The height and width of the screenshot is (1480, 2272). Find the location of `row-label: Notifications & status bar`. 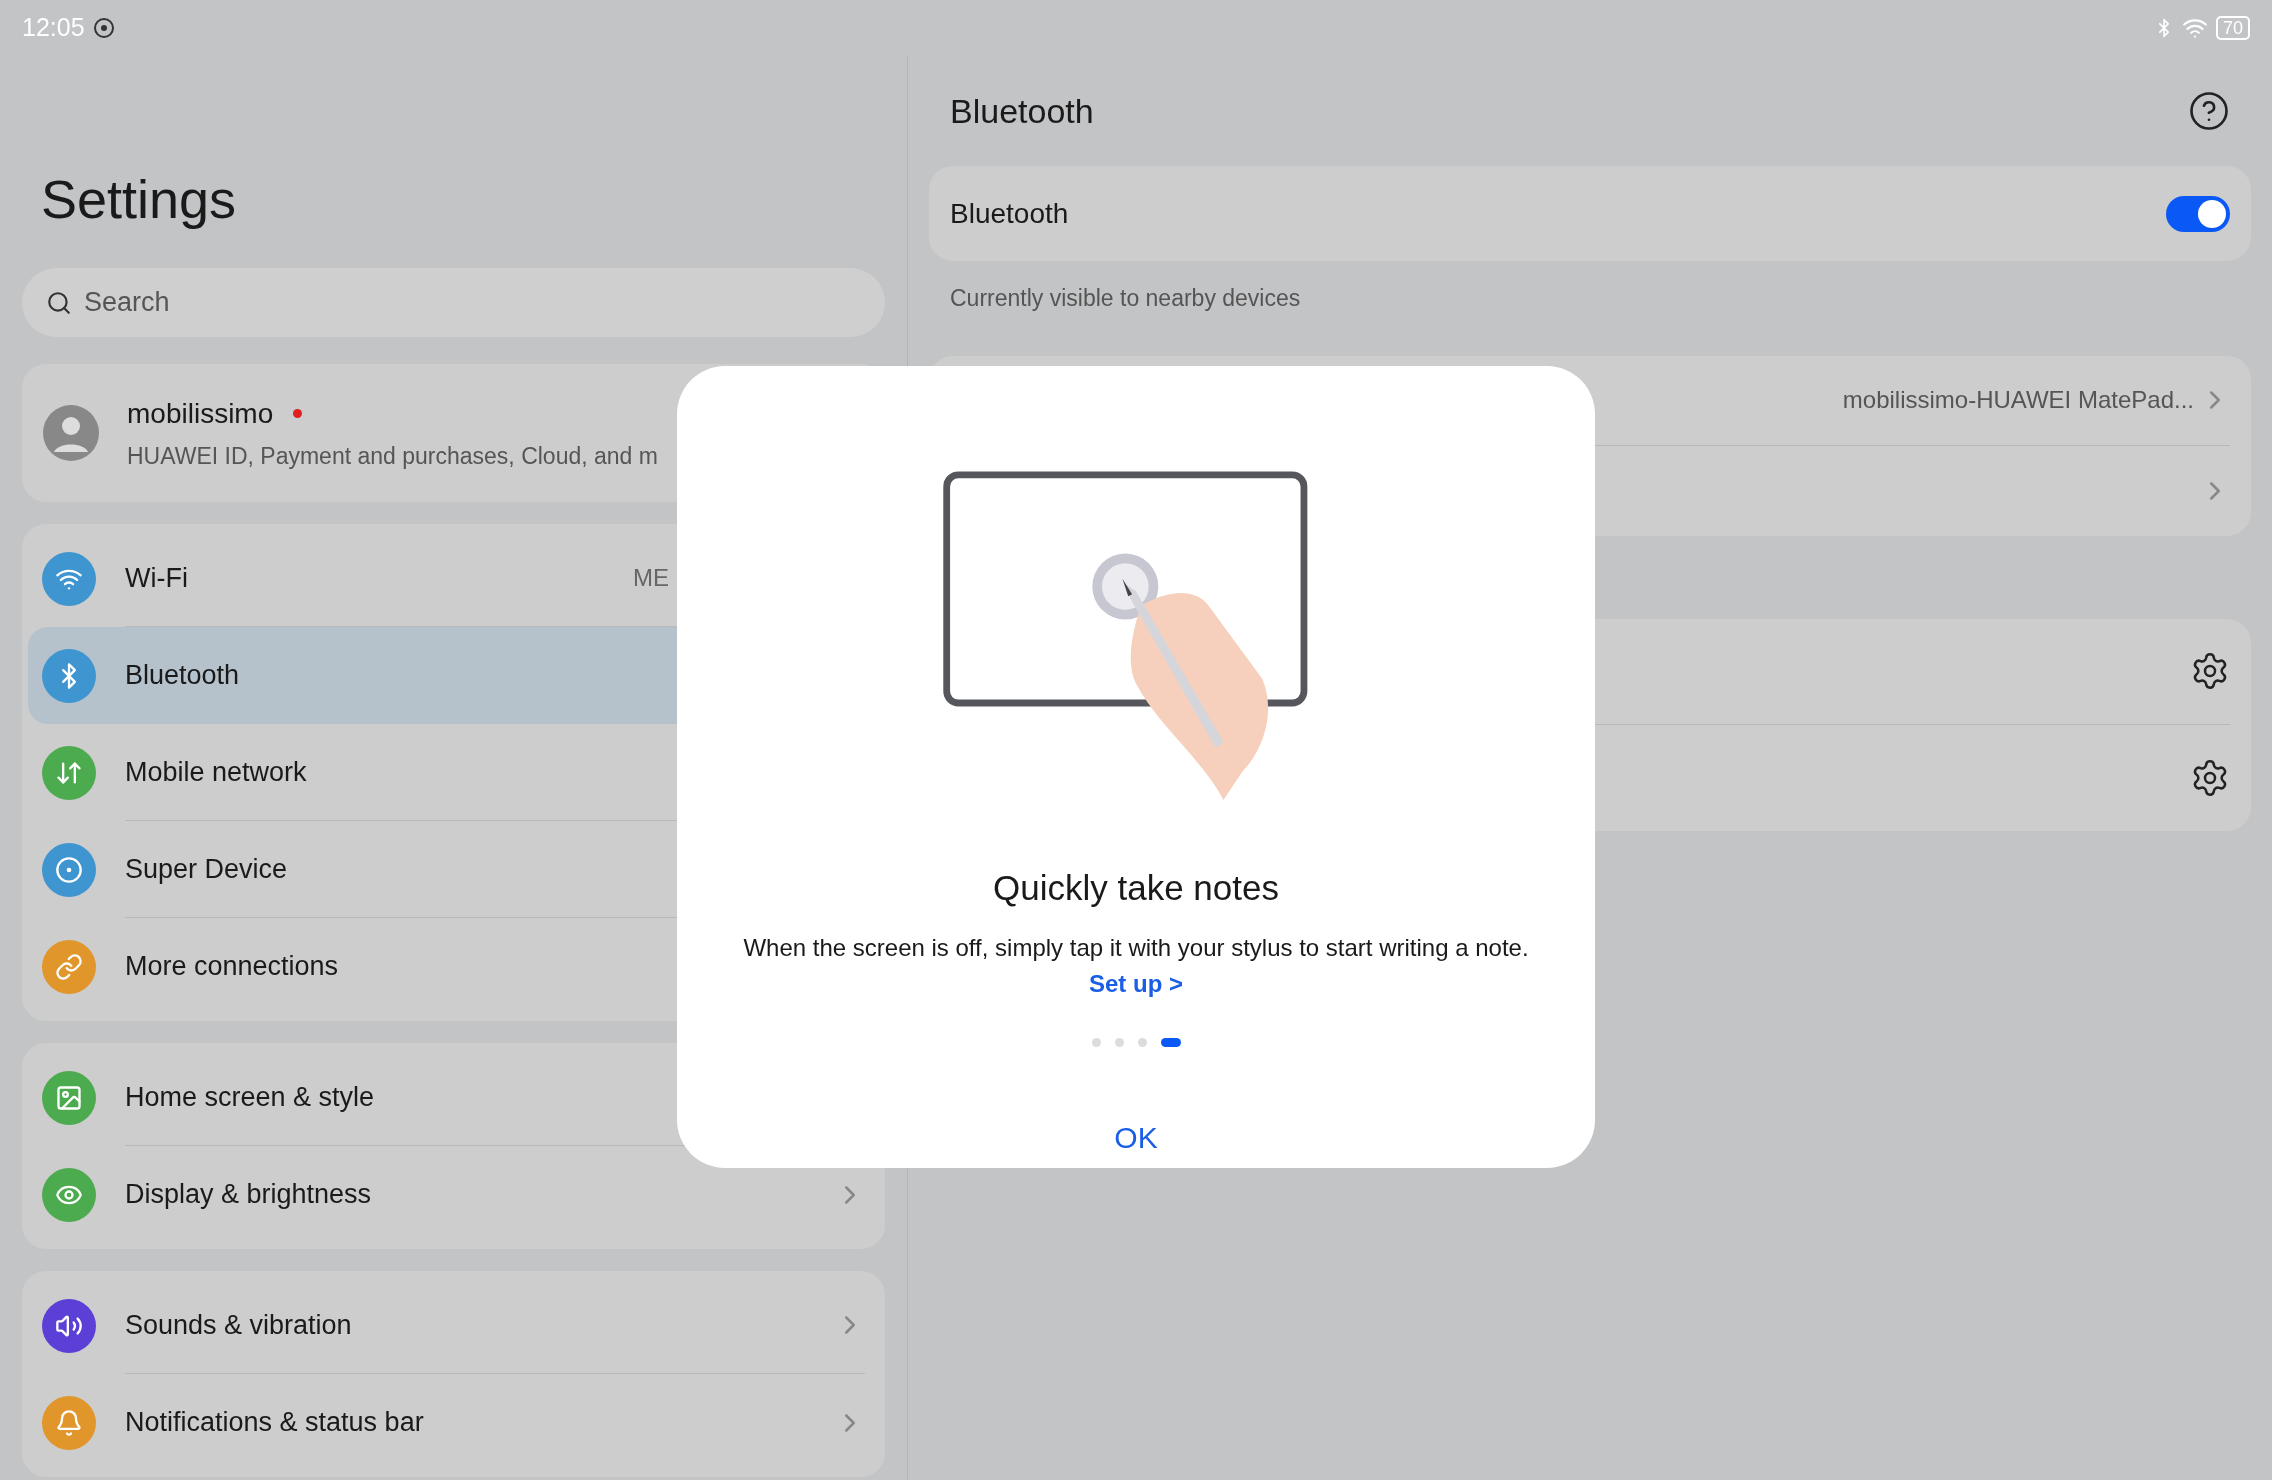

row-label: Notifications & status bar is located at coordinates (274, 1423).